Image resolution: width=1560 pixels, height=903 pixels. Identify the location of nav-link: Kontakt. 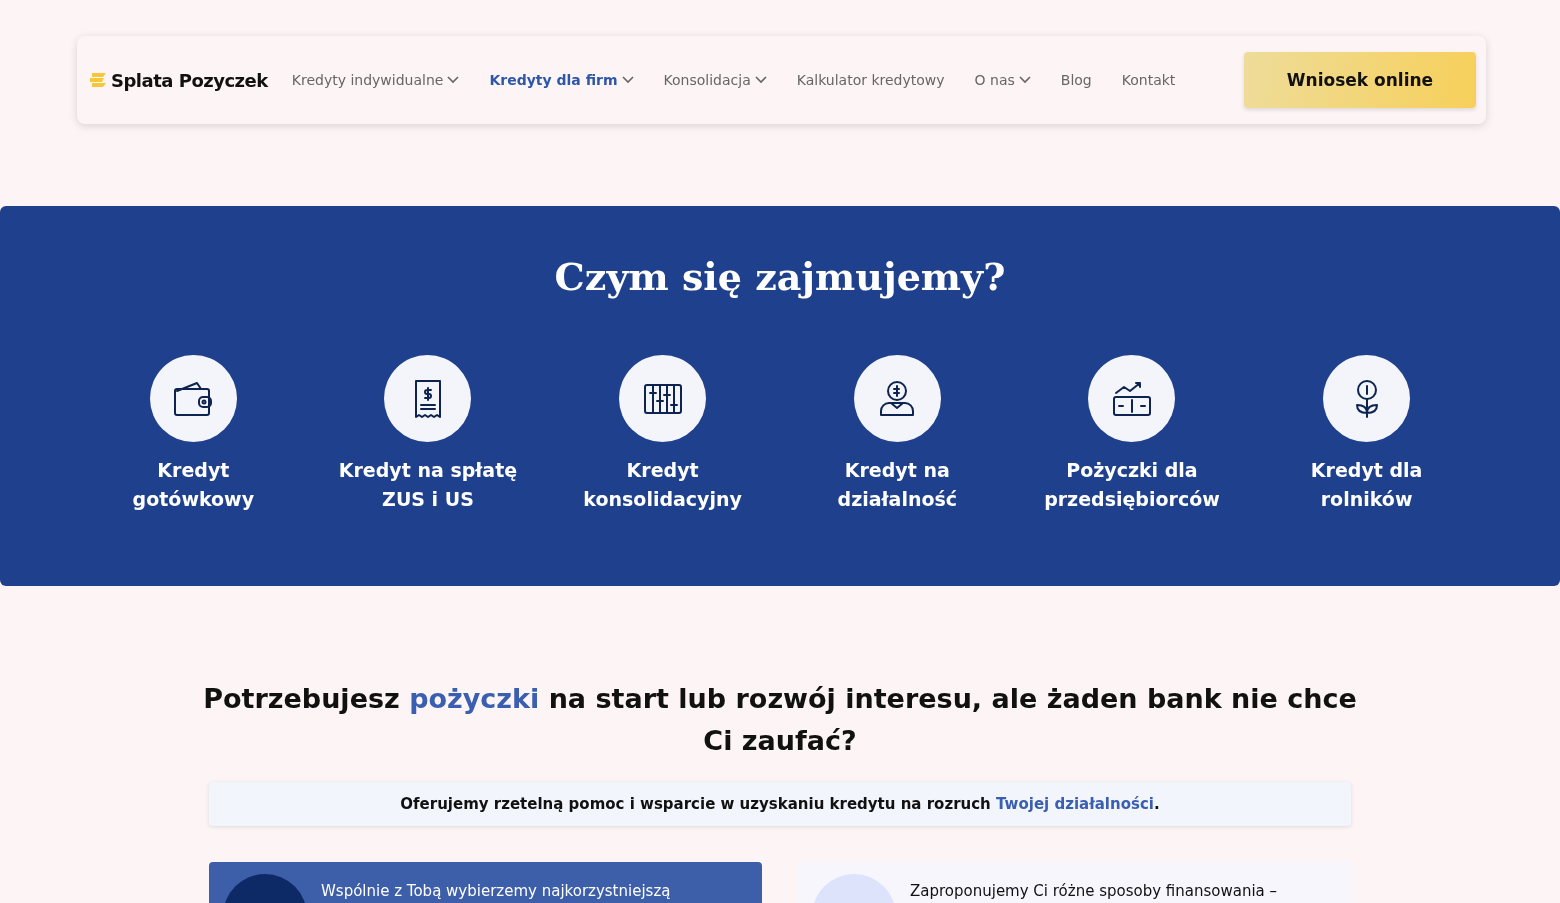
(1148, 80).